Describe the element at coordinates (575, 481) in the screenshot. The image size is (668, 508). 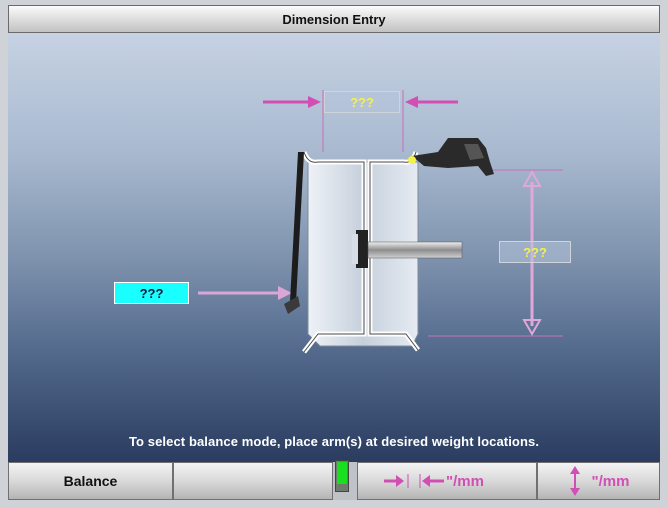
I see `diameter-arrows-icon` at that location.